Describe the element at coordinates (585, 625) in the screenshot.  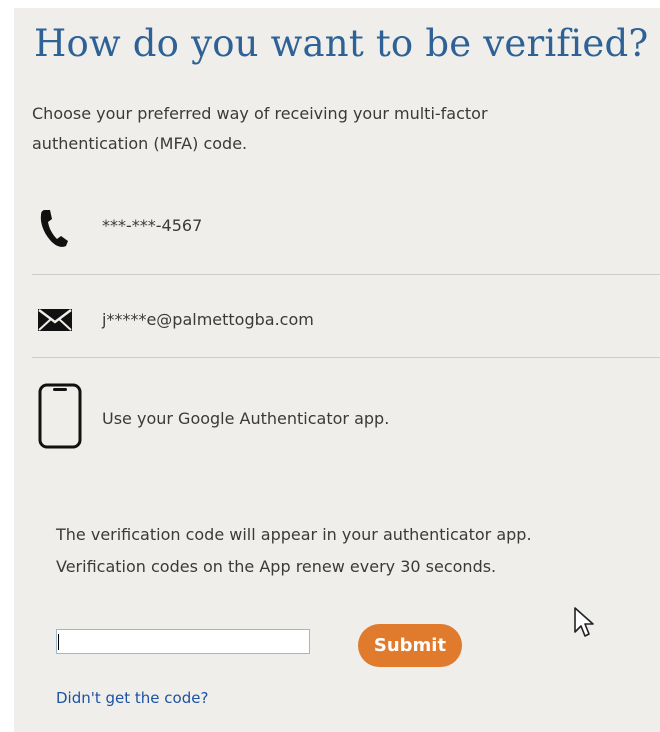
I see `mouse-pointer-icon` at that location.